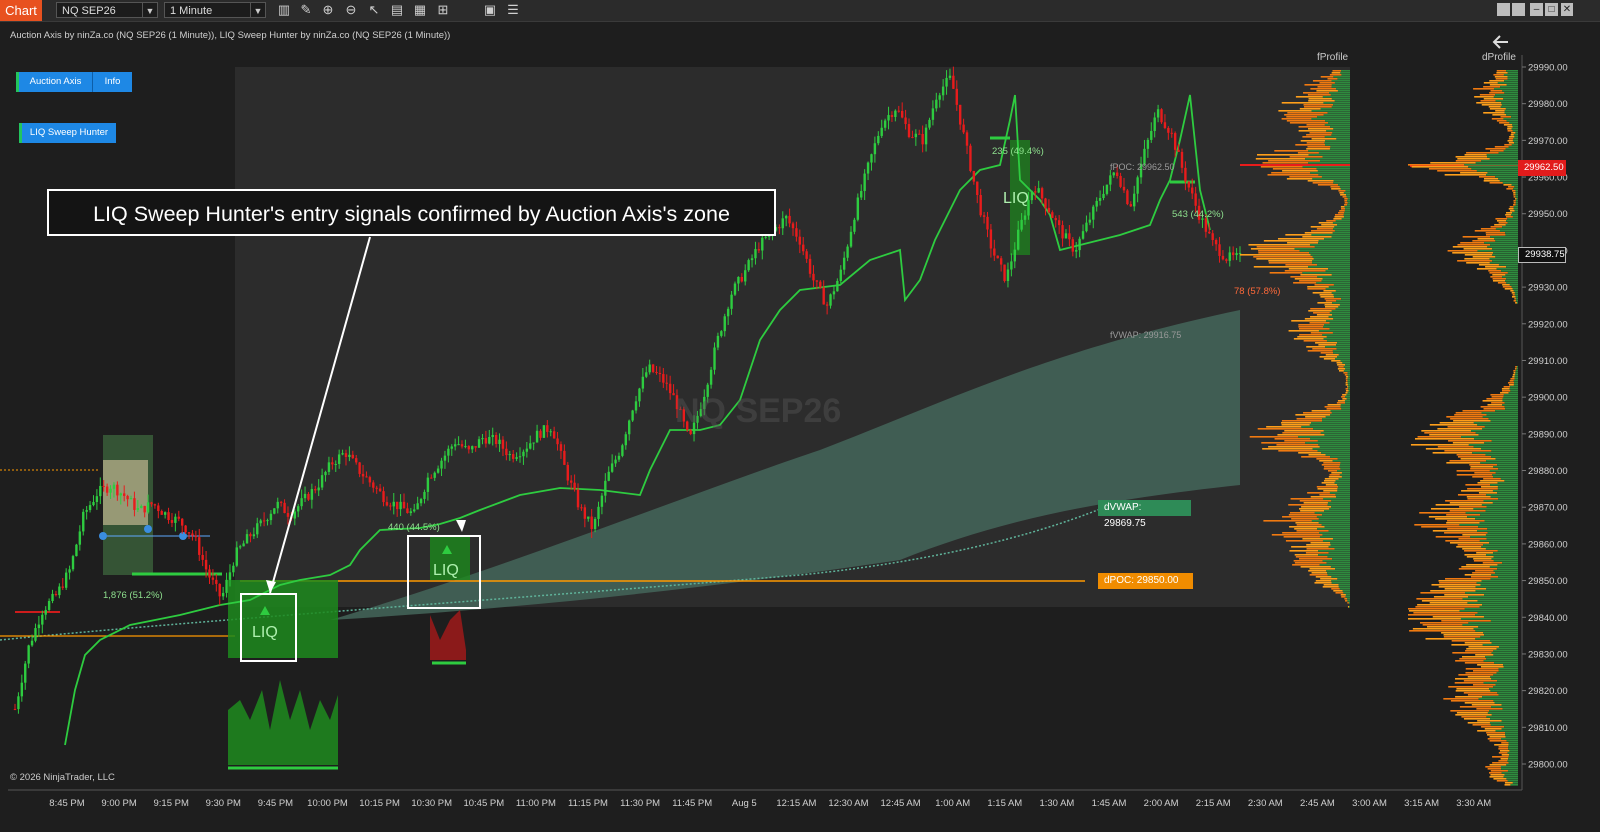 The image size is (1600, 832). What do you see at coordinates (112, 82) in the screenshot?
I see `info-button: Info` at bounding box center [112, 82].